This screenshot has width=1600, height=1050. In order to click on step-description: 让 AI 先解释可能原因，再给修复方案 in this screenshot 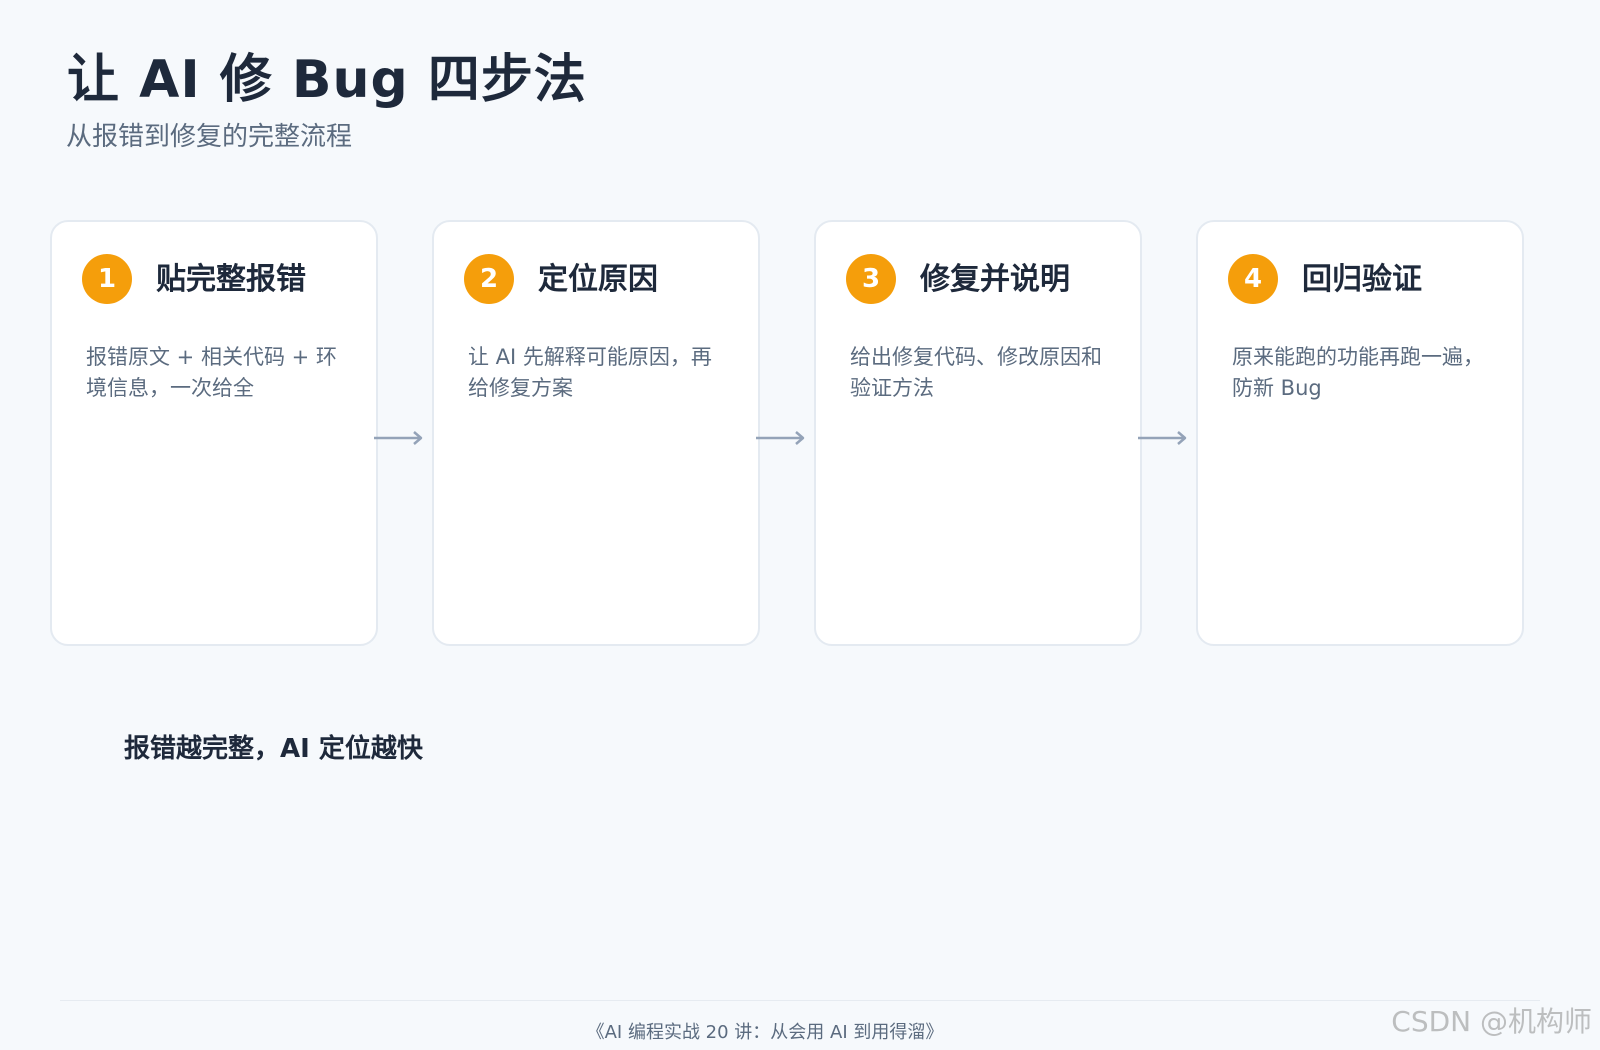, I will do `click(590, 372)`.